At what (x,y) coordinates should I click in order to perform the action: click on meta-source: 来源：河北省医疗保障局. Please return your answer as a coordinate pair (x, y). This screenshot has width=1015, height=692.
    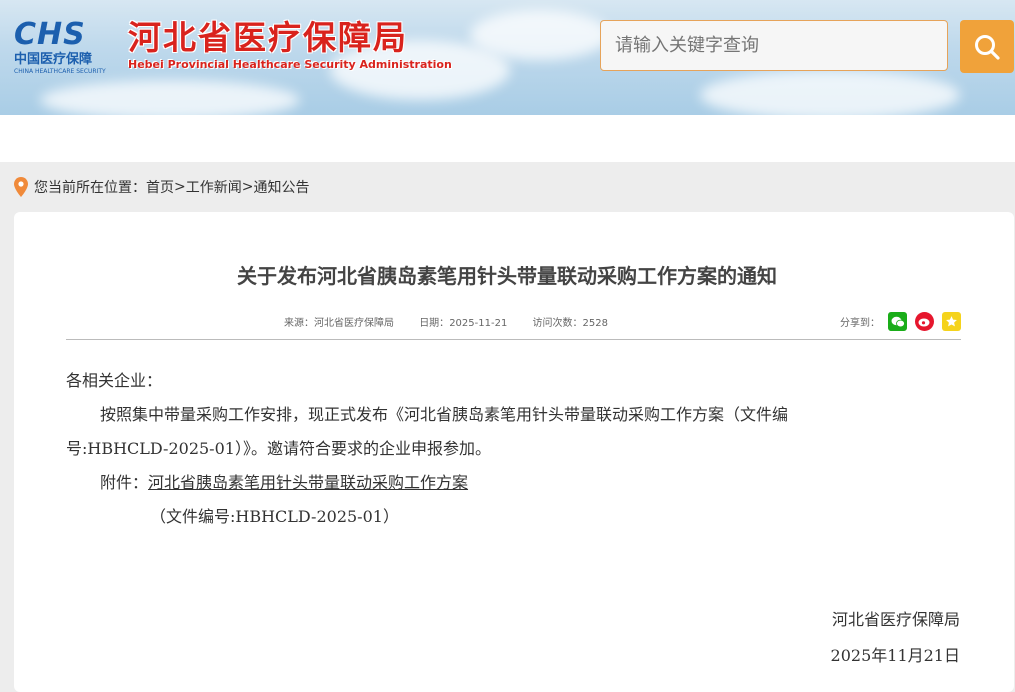
    Looking at the image, I should click on (339, 323).